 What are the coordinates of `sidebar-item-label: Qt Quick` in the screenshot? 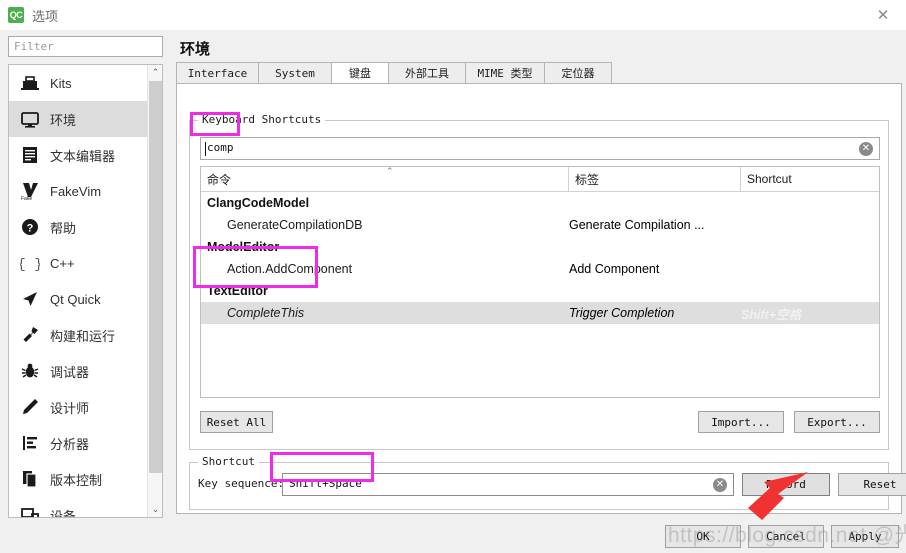 It's located at (75, 299).